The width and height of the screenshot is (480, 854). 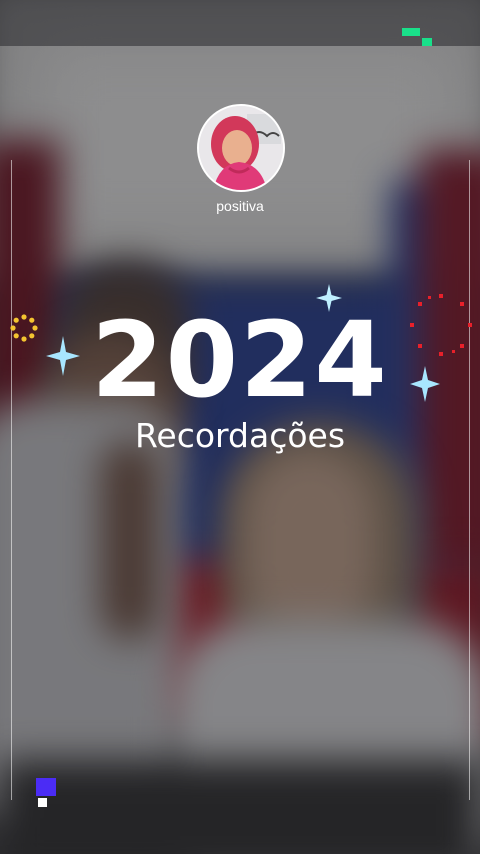 What do you see at coordinates (469, 480) in the screenshot?
I see `right-frame-line` at bounding box center [469, 480].